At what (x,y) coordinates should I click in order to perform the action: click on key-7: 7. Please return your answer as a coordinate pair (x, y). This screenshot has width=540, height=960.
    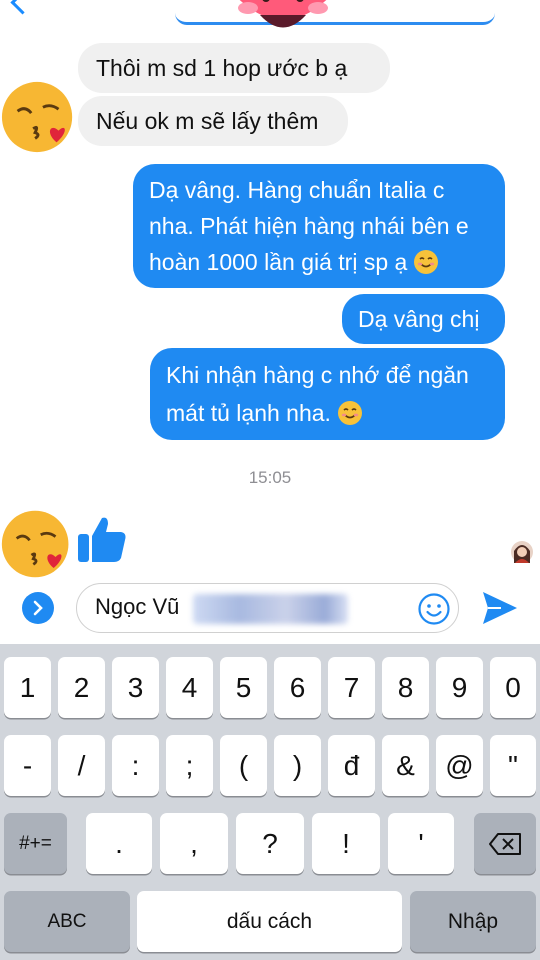
    Looking at the image, I should click on (351, 687).